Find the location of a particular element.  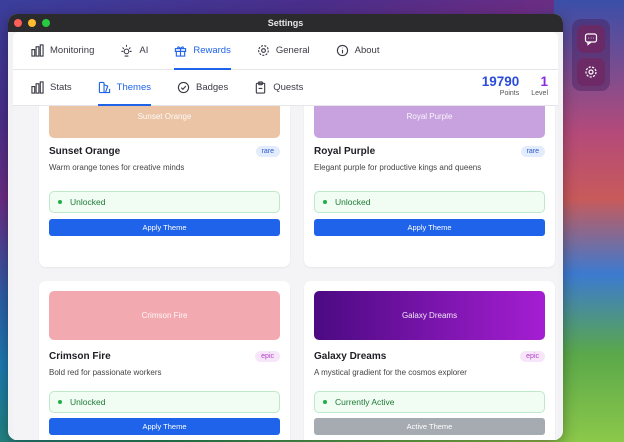

main-tab-bar: Monitoring AI Rewards General About is located at coordinates (285, 51).